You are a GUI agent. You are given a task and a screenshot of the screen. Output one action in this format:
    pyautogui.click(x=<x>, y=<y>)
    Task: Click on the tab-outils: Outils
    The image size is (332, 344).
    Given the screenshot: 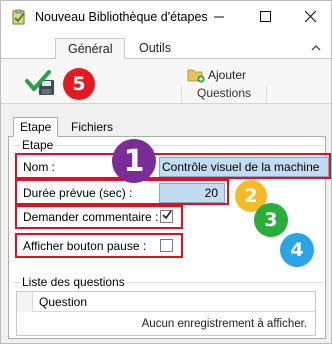 What is the action you would take?
    pyautogui.click(x=155, y=48)
    